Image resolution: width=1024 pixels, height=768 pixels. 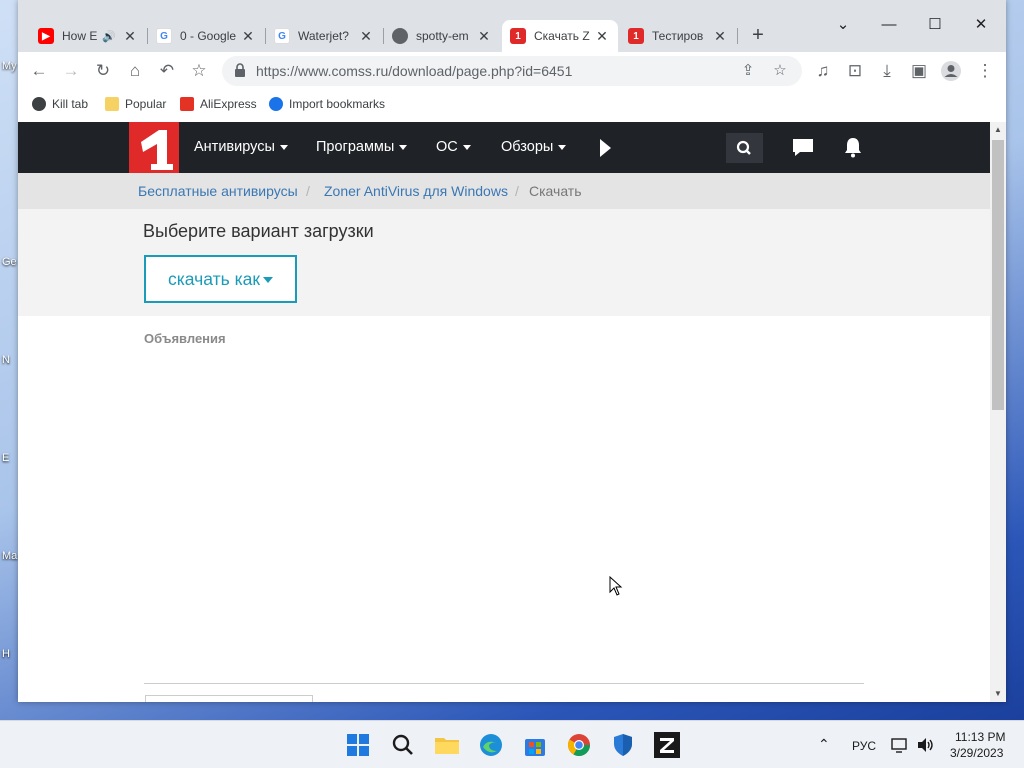 I want to click on speaker-icon: 🔊, so click(x=109, y=36).